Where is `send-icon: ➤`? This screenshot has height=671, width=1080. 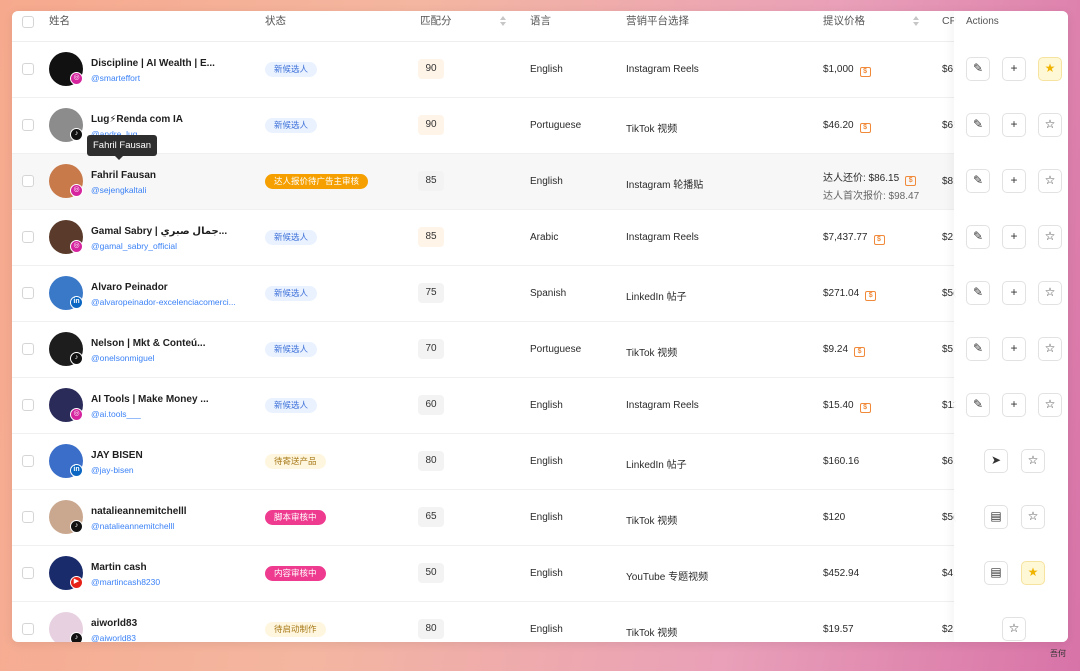 send-icon: ➤ is located at coordinates (996, 461).